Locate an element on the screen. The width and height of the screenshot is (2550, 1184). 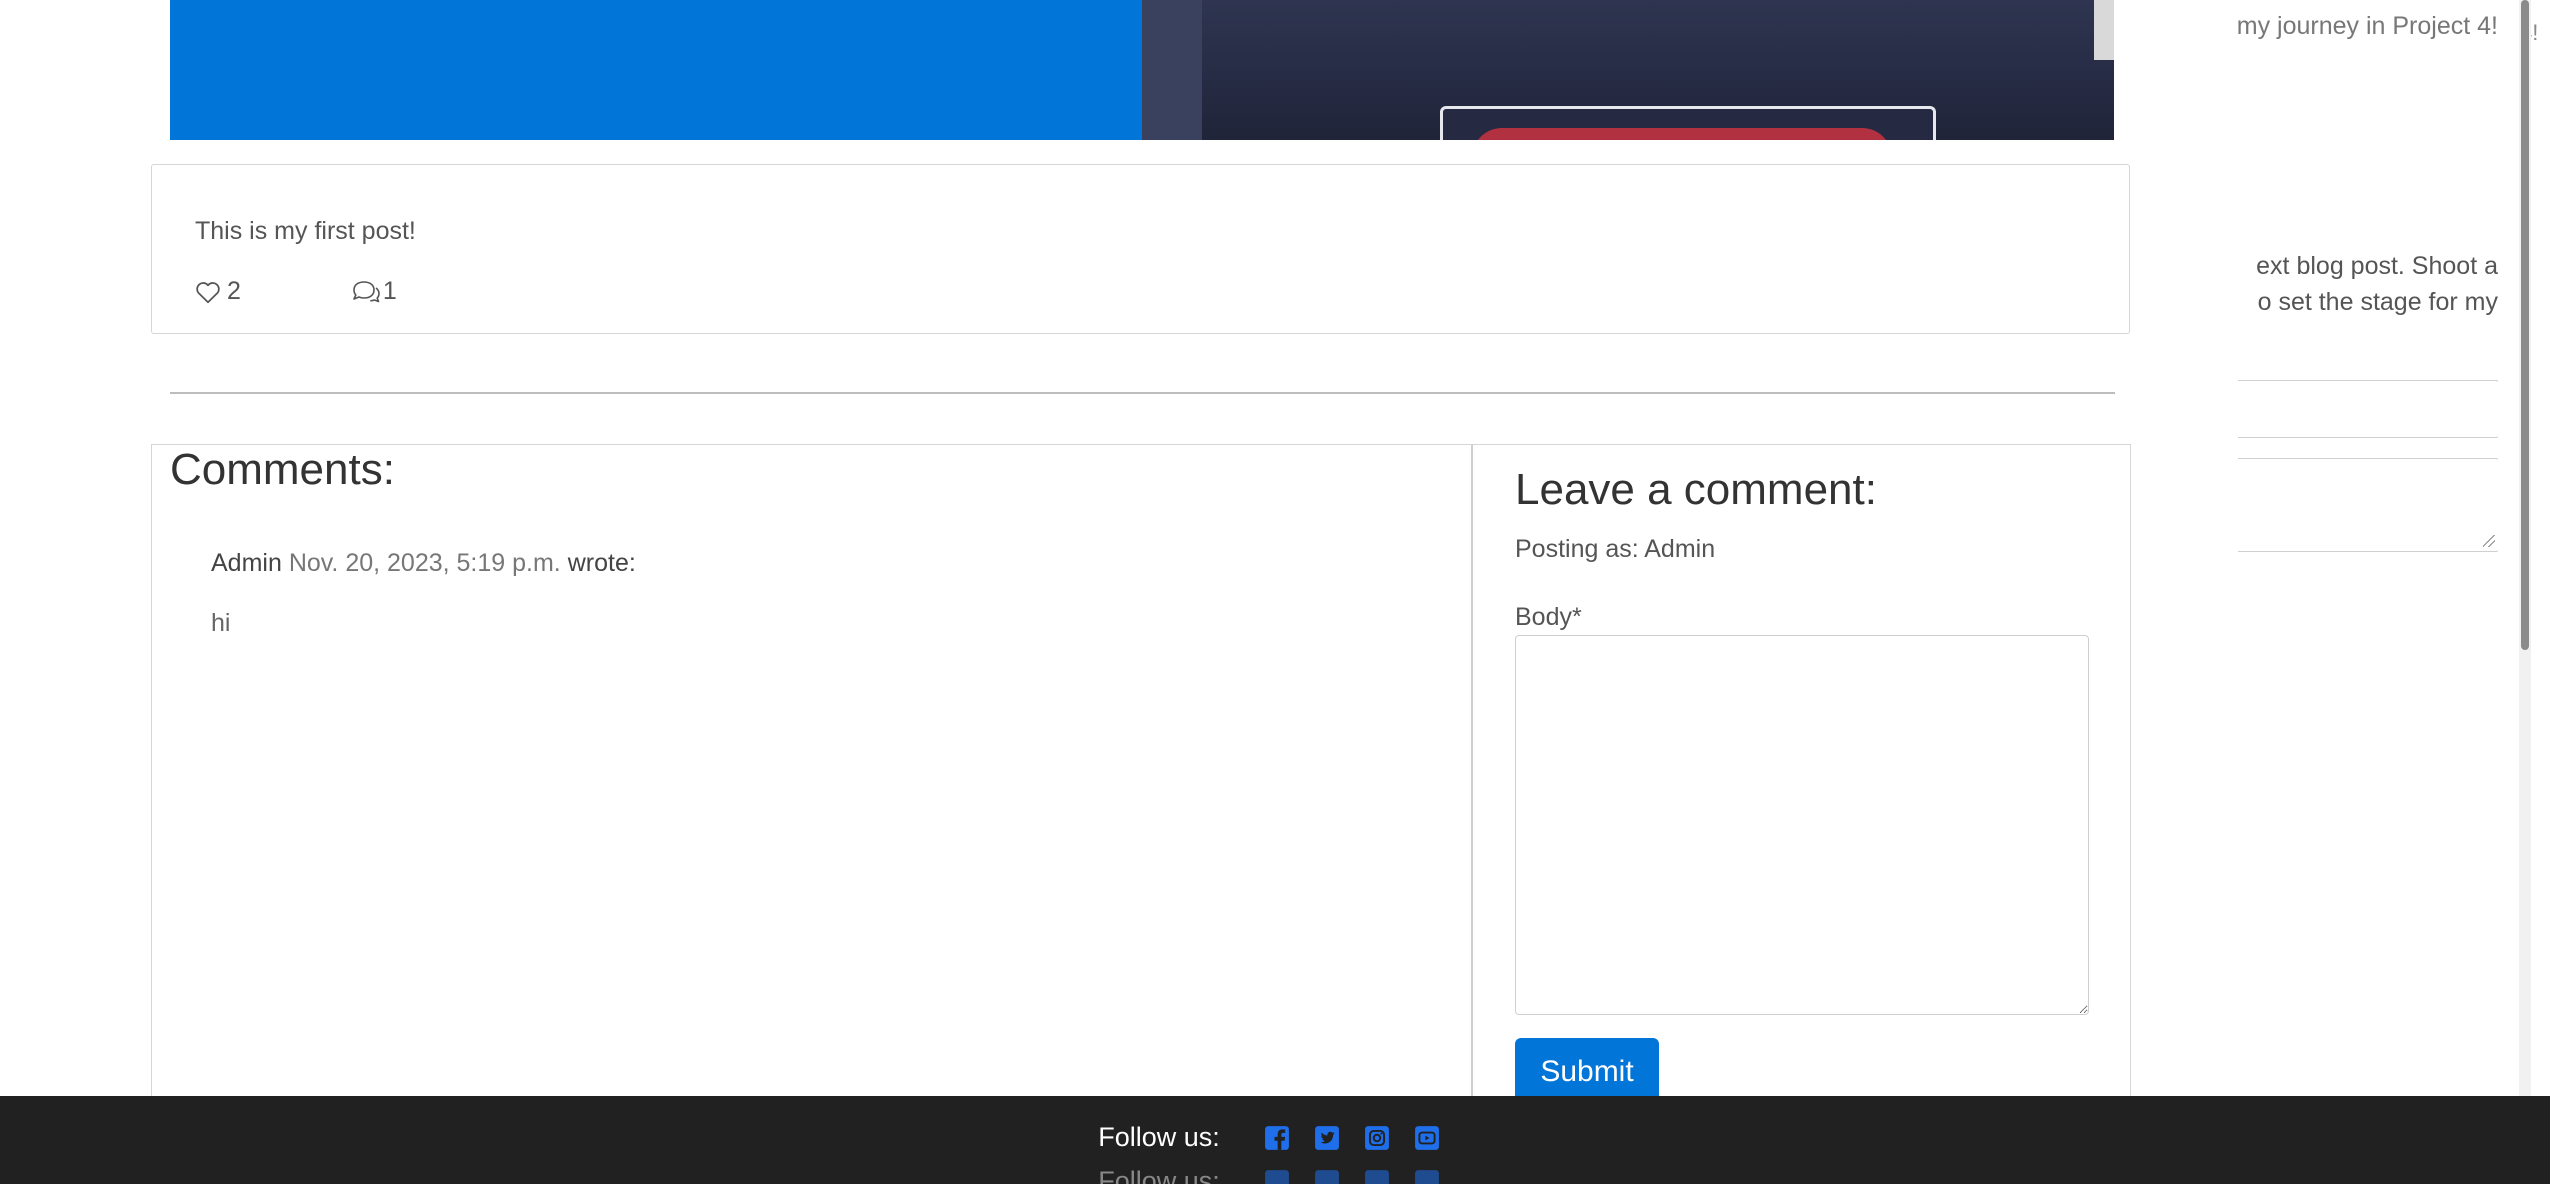
follow-us-label: Follow us: is located at coordinates (1159, 1137).